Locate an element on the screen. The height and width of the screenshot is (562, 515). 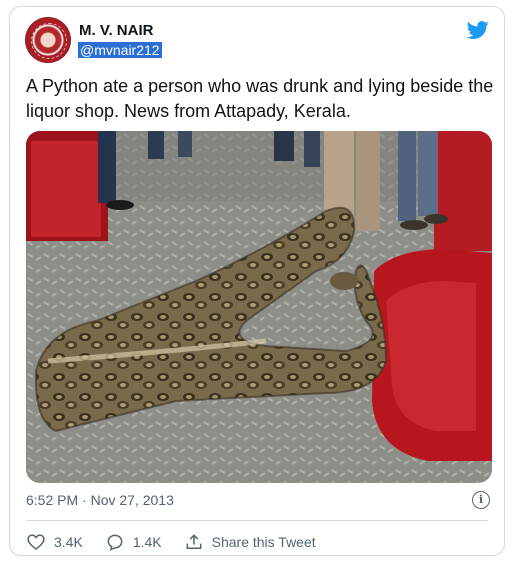
info-icon: i is located at coordinates (481, 500).